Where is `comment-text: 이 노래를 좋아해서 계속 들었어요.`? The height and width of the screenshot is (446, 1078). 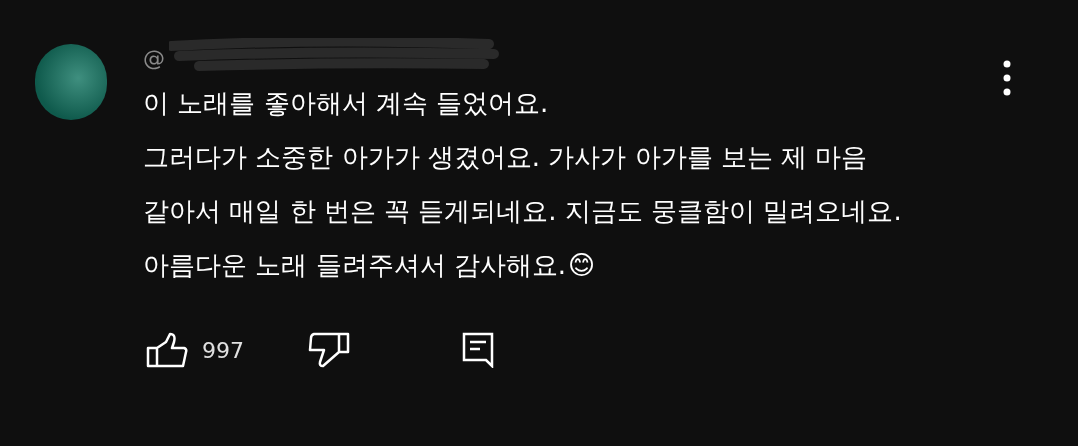
comment-text: 이 노래를 좋아해서 계속 들었어요. is located at coordinates (346, 103).